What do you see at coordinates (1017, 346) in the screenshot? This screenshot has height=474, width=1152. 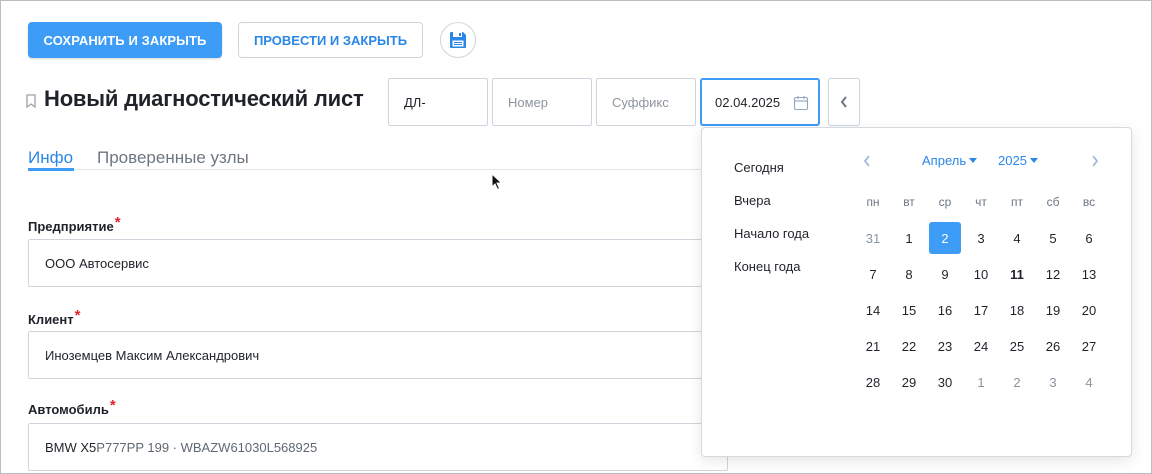 I see `calendar-day: 25` at bounding box center [1017, 346].